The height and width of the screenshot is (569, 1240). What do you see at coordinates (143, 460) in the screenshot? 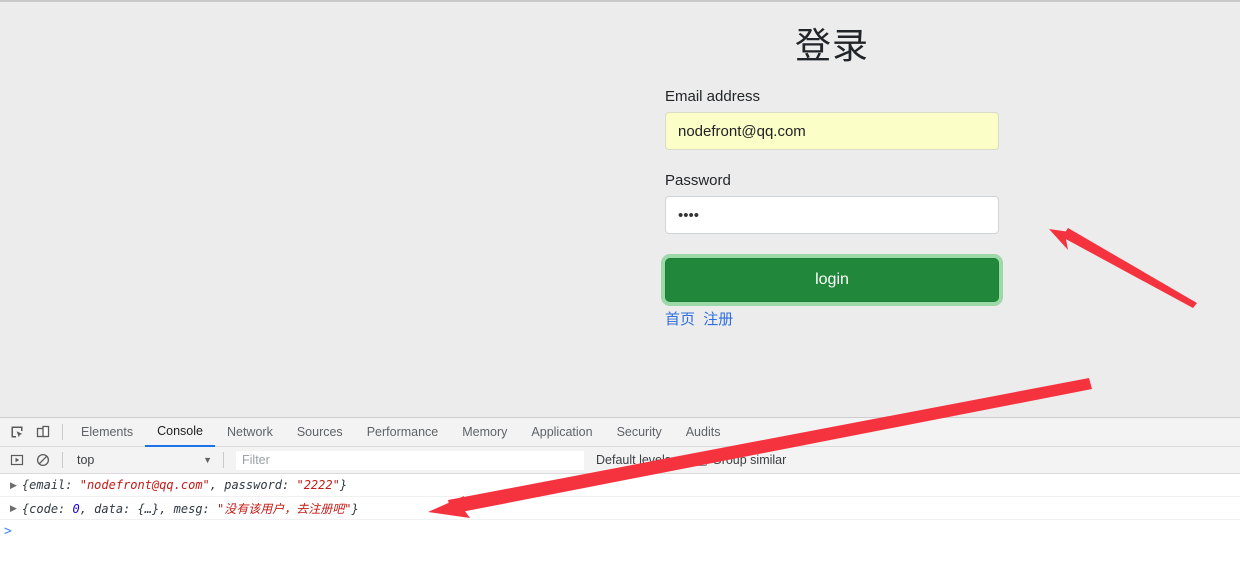
I see `execution-context-selector: top ▼` at bounding box center [143, 460].